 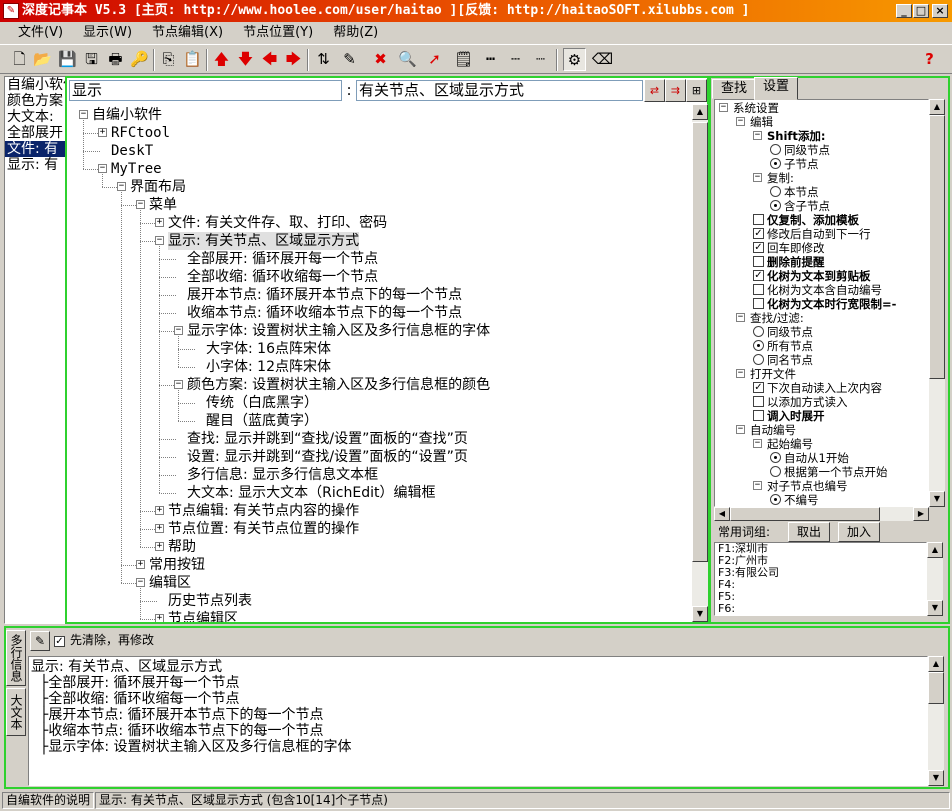 What do you see at coordinates (282, 475) in the screenshot?
I see `tree-node: 多行信息: 显示多行信息文本框` at bounding box center [282, 475].